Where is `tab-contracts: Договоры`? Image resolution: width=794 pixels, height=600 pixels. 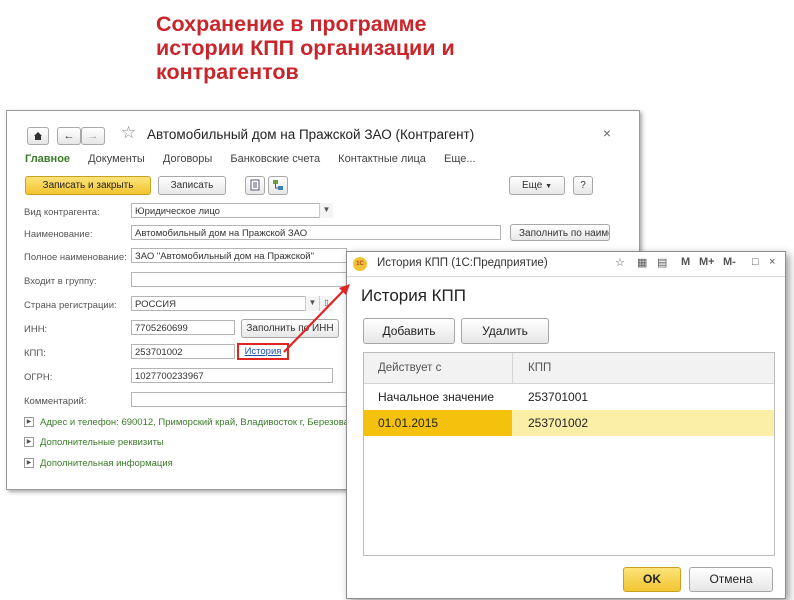
tab-contracts: Договоры is located at coordinates (187, 159).